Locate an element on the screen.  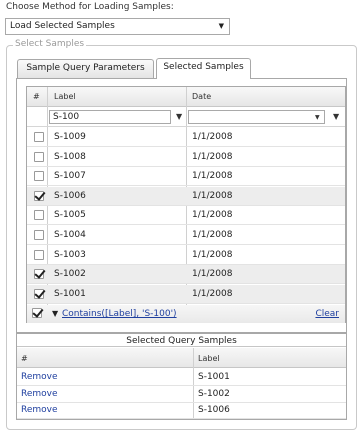
filter-enabled-checkbox is located at coordinates (37, 313).